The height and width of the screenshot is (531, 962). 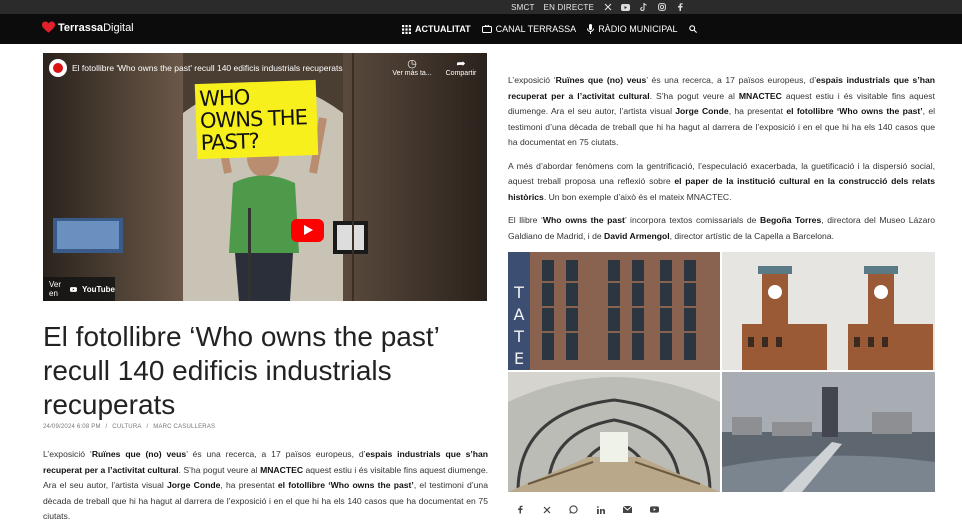 I want to click on logo-text: TerrassaDigital, so click(x=96, y=27).